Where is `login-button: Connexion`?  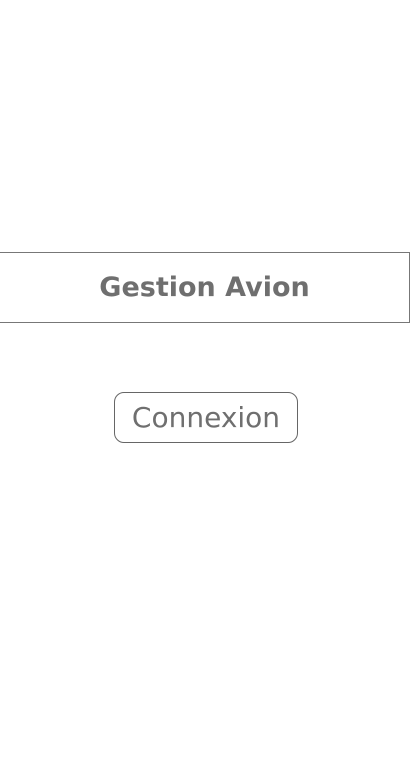 login-button: Connexion is located at coordinates (206, 417).